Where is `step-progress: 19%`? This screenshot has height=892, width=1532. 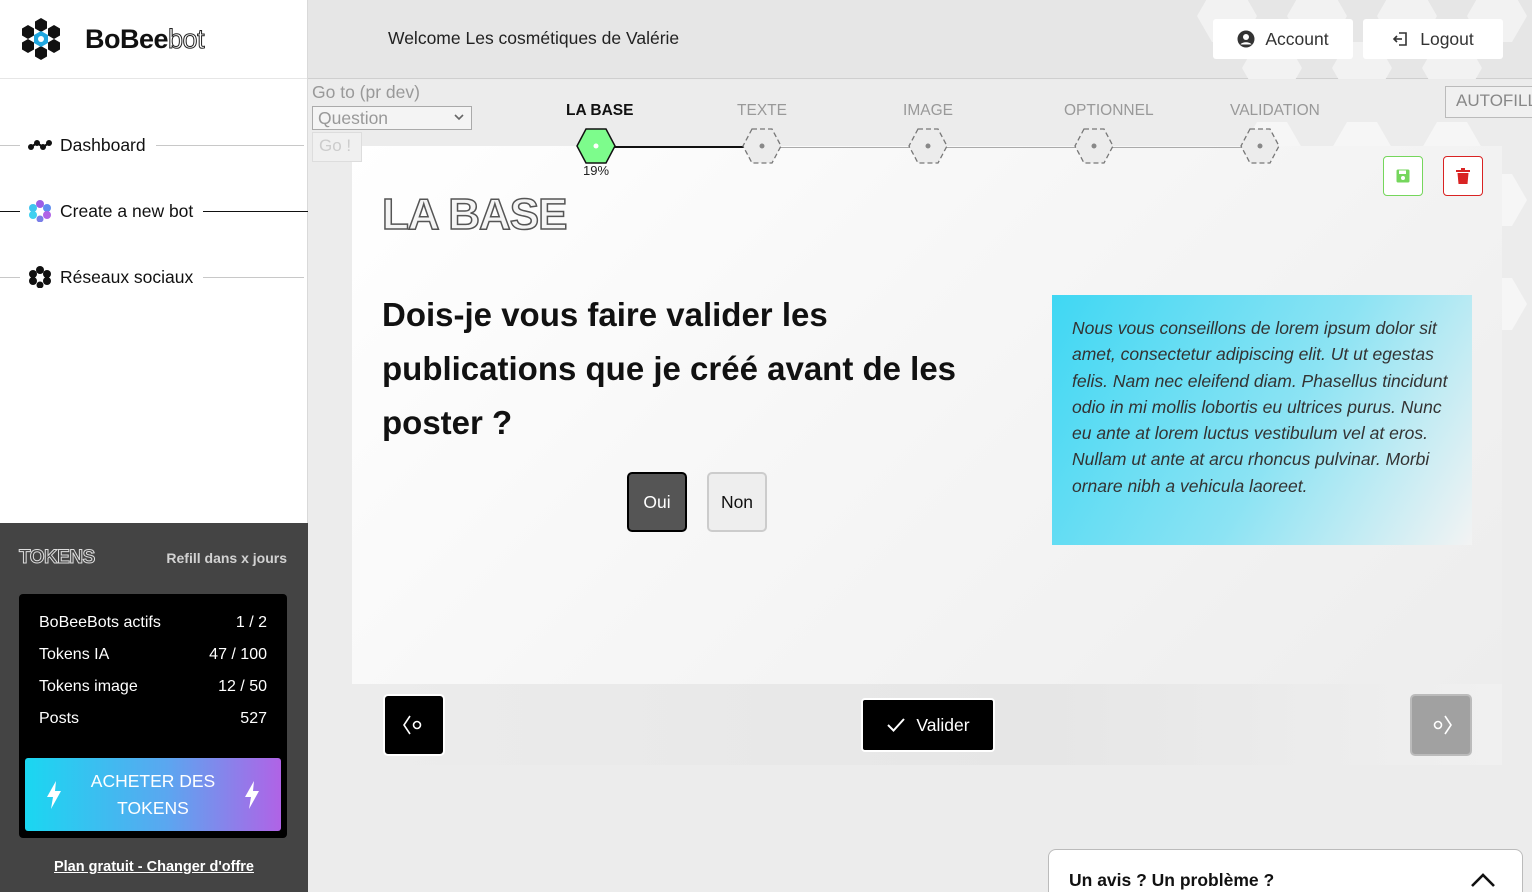
step-progress: 19% is located at coordinates (596, 170).